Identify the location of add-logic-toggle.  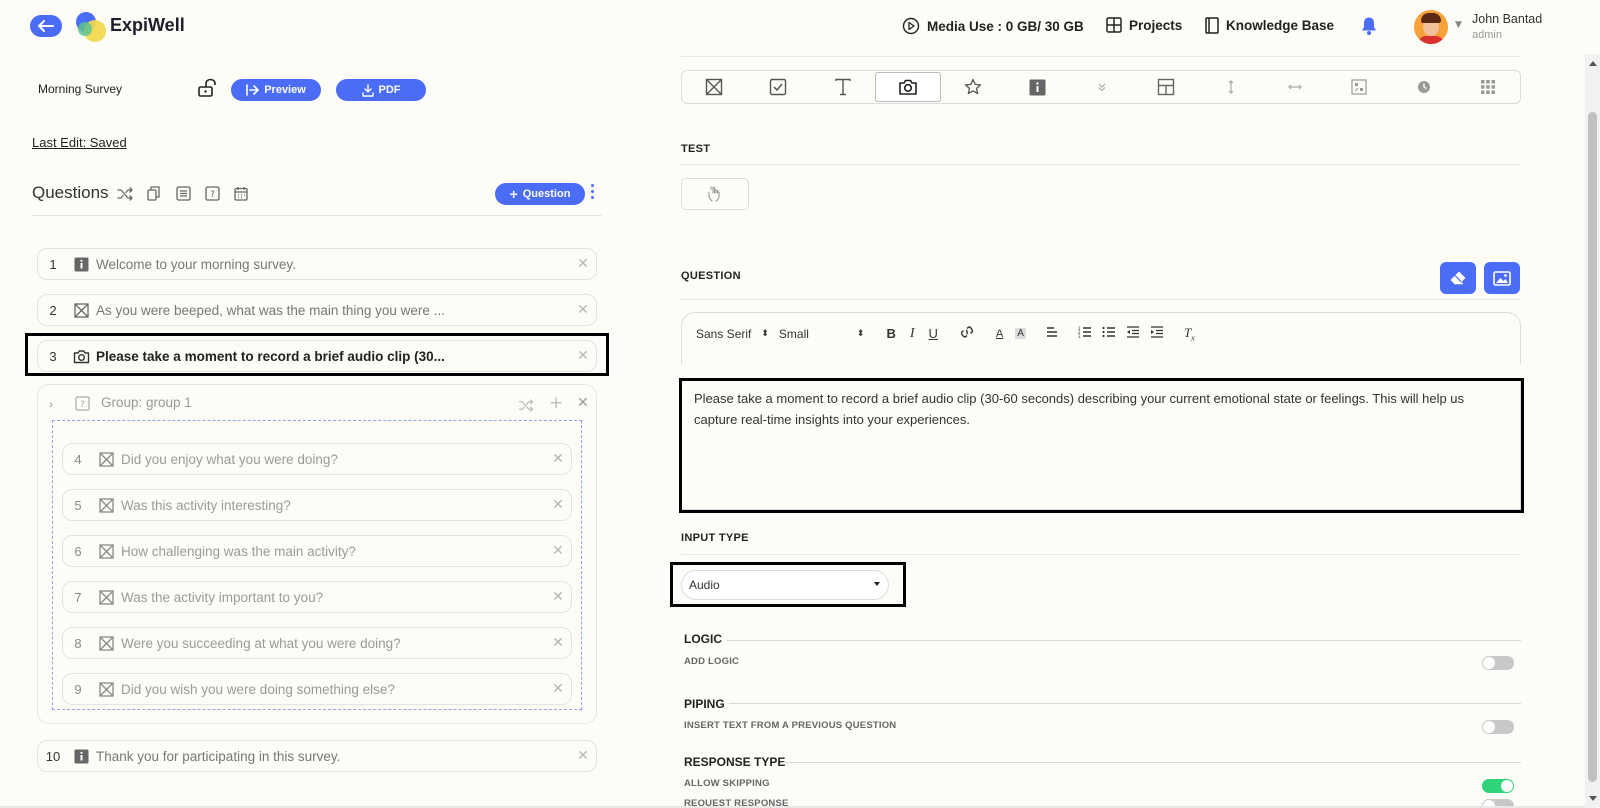
(1498, 663).